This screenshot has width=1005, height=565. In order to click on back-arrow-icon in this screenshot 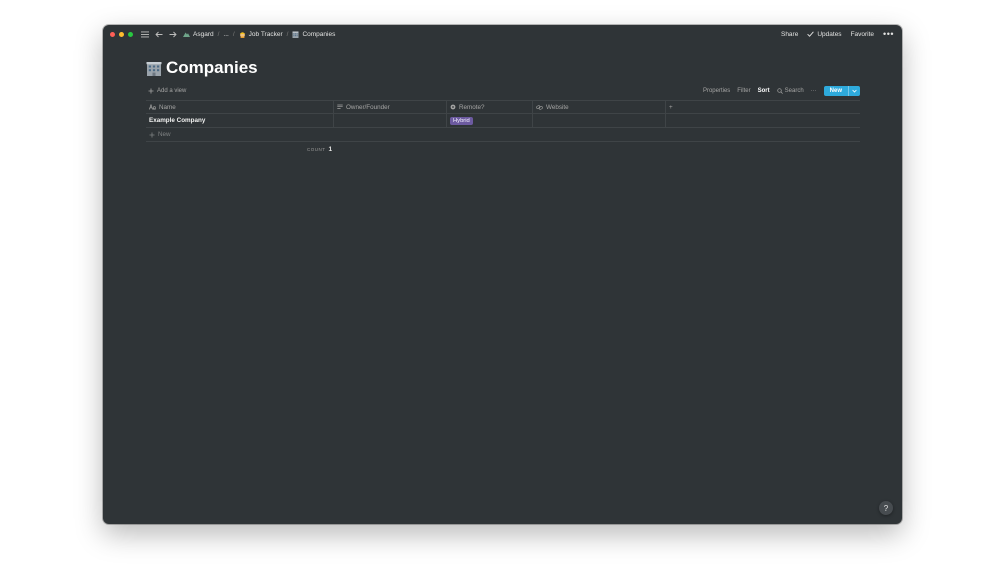, I will do `click(159, 34)`.